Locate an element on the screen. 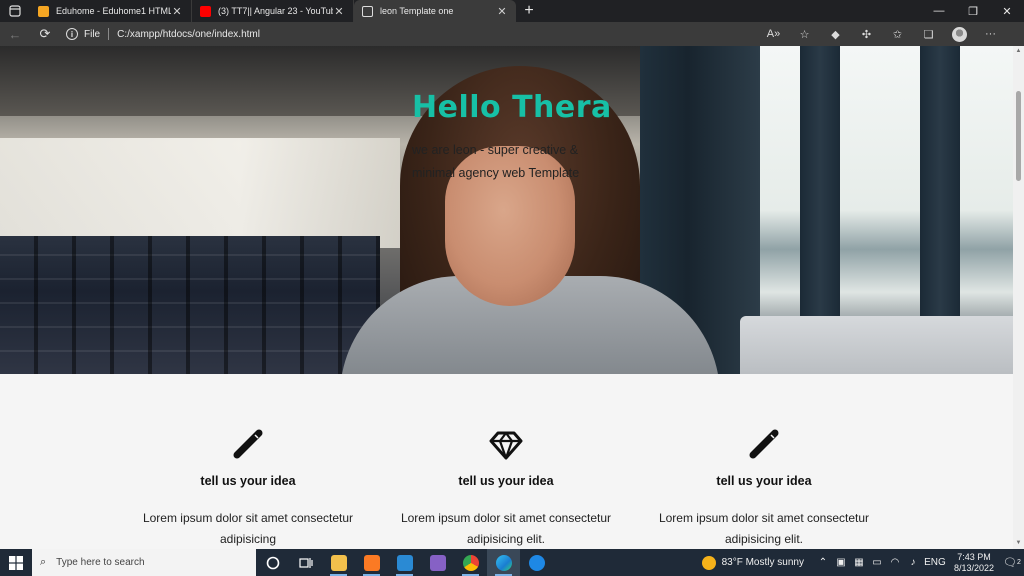 The height and width of the screenshot is (576, 1024). collections-icon: ❏ is located at coordinates (928, 34).